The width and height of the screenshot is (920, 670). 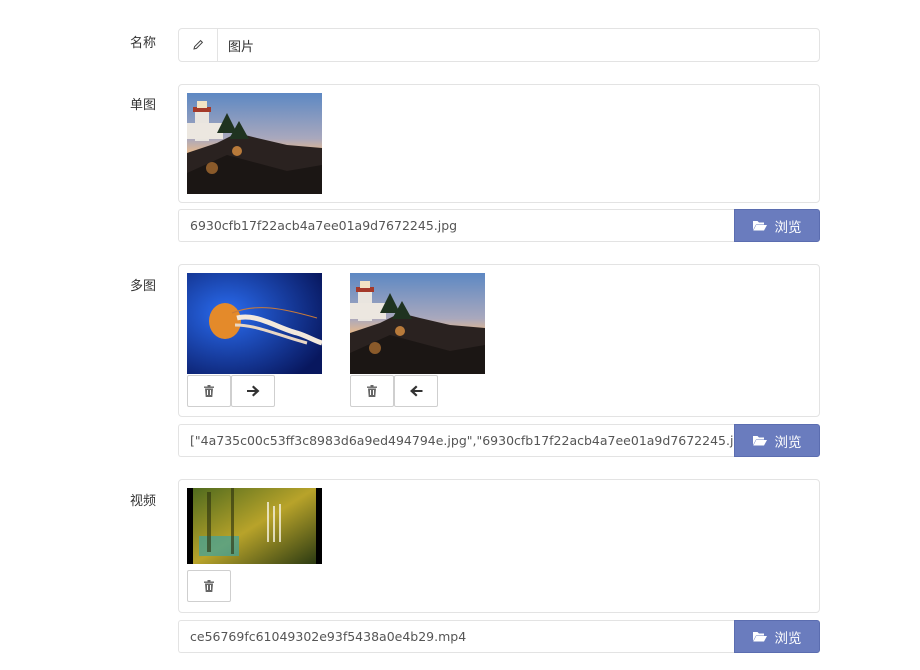 What do you see at coordinates (143, 286) in the screenshot?
I see `multi-image-label: 多图` at bounding box center [143, 286].